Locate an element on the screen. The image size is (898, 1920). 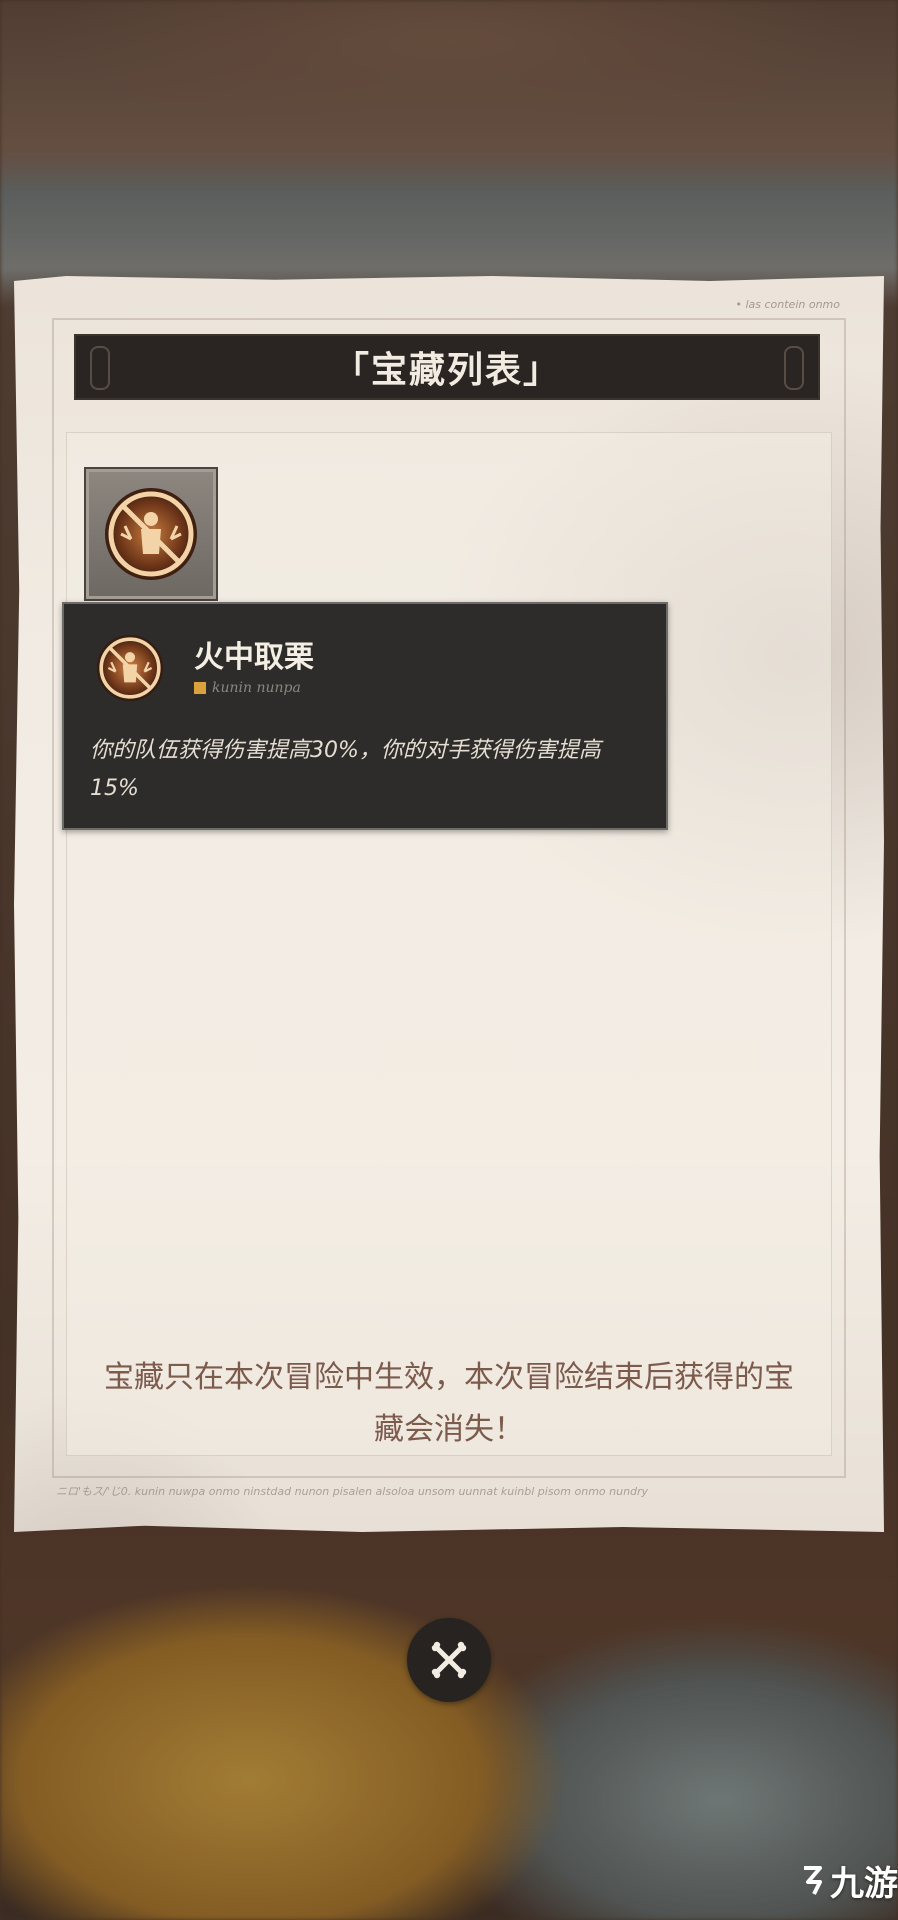
close-button is located at coordinates (449, 1660).